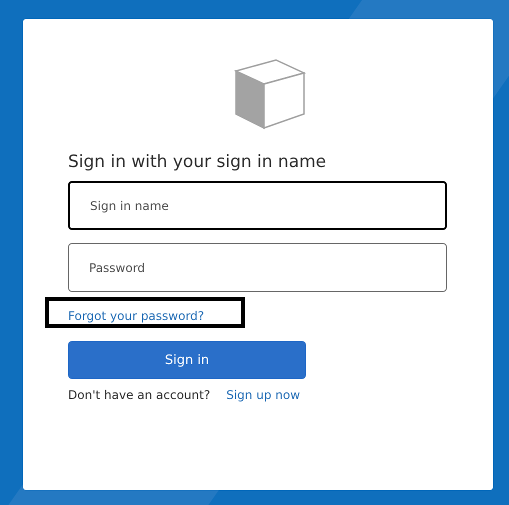 The height and width of the screenshot is (505, 509). I want to click on signup-prompt: Don't have an account?, so click(139, 395).